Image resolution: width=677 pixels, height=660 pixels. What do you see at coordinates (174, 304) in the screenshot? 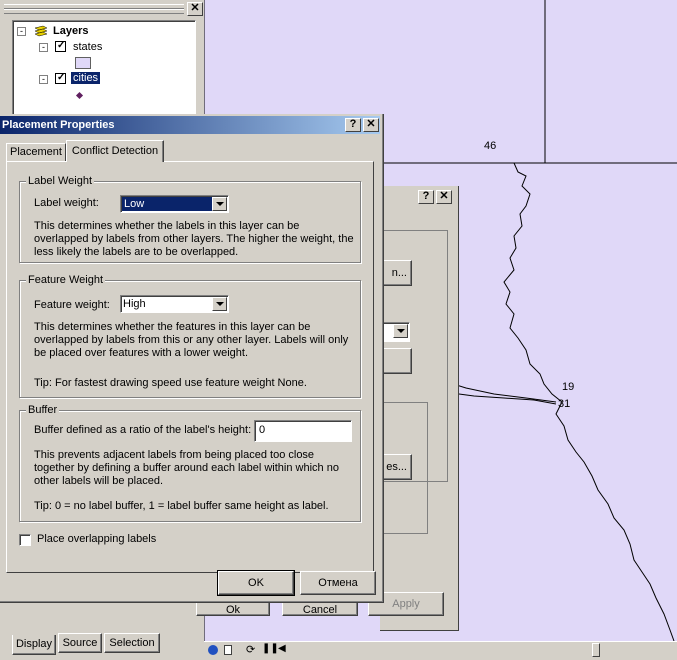
I see `feature-weight-select: High` at bounding box center [174, 304].